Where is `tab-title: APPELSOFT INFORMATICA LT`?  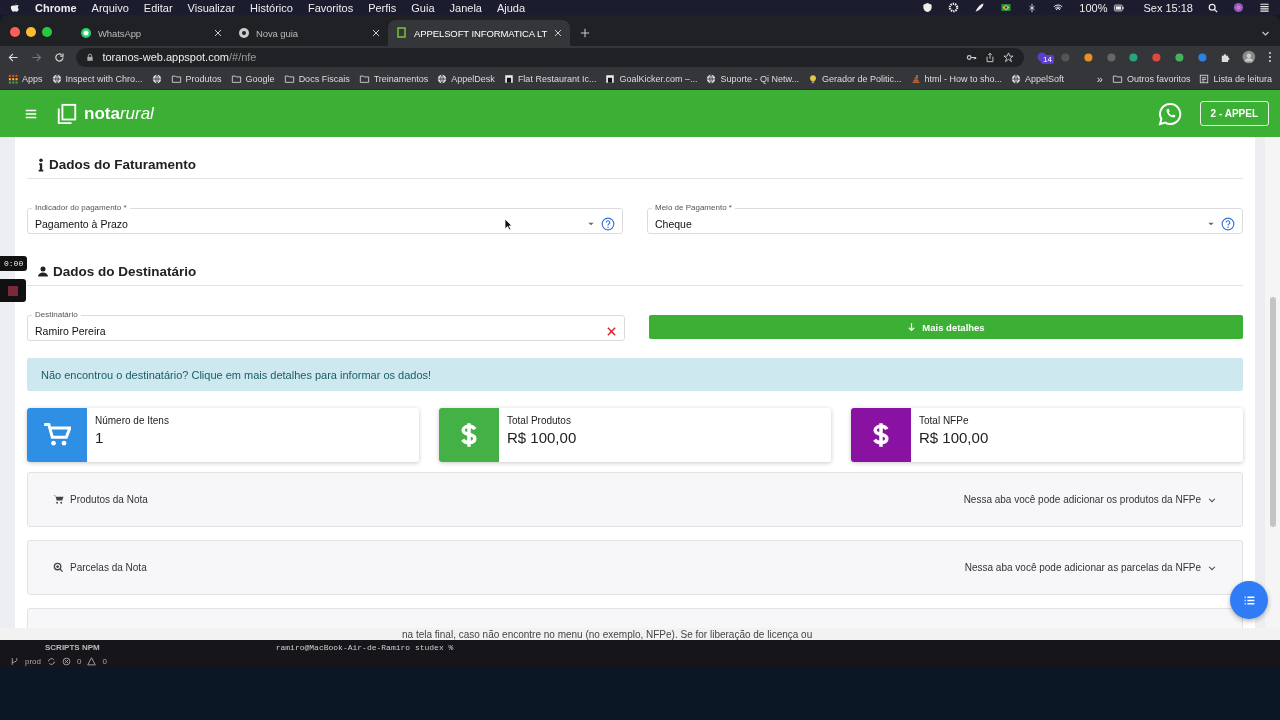 tab-title: APPELSOFT INFORMATICA LT is located at coordinates (481, 33).